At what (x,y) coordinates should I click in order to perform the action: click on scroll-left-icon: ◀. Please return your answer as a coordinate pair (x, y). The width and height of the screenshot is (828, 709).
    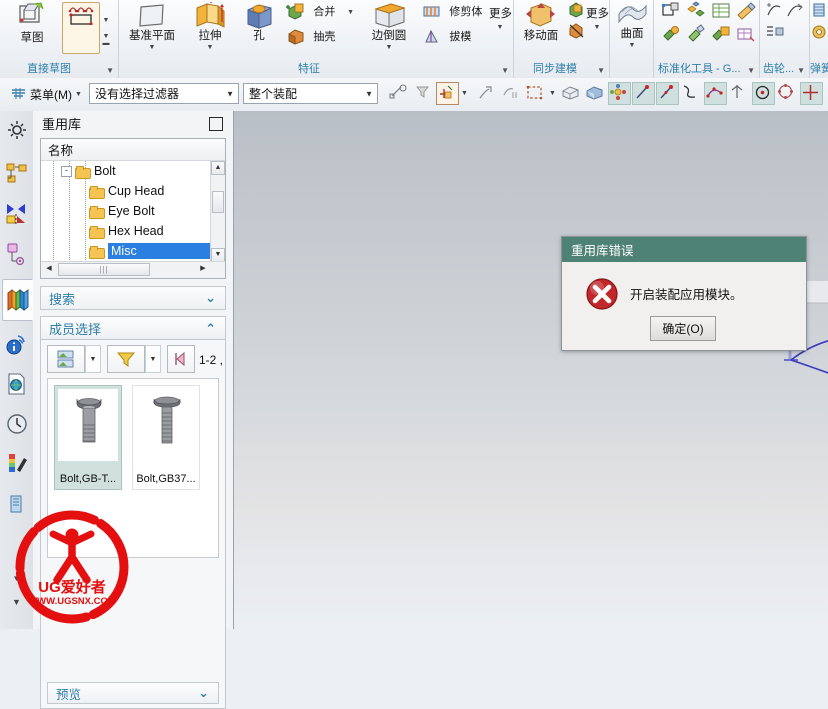
    Looking at the image, I should click on (49, 269).